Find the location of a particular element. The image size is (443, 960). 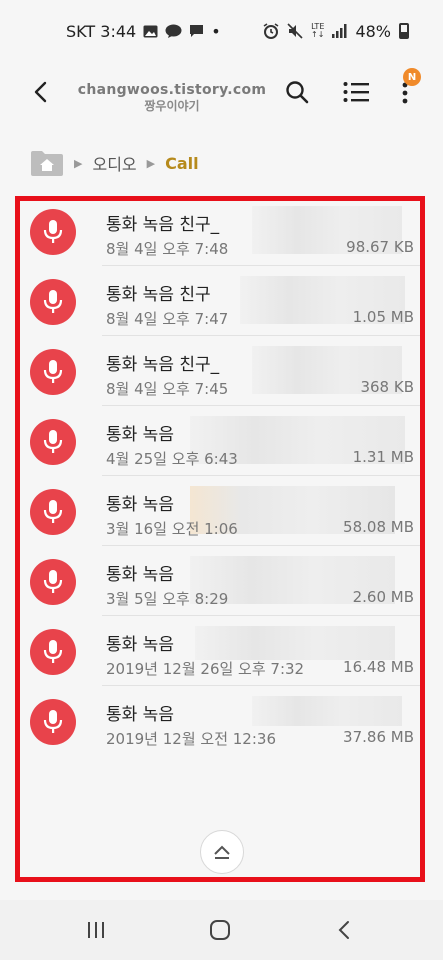

signal-icon is located at coordinates (339, 31).